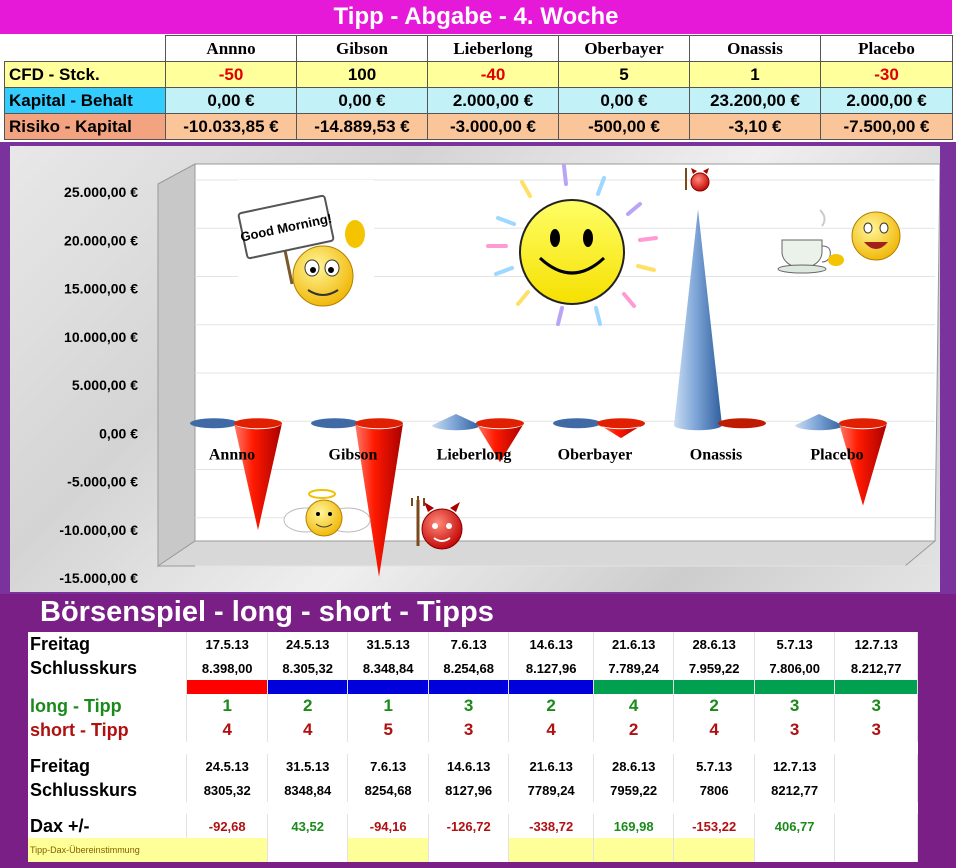 The height and width of the screenshot is (868, 956). I want to click on dax-cell: -153,22, so click(714, 826).